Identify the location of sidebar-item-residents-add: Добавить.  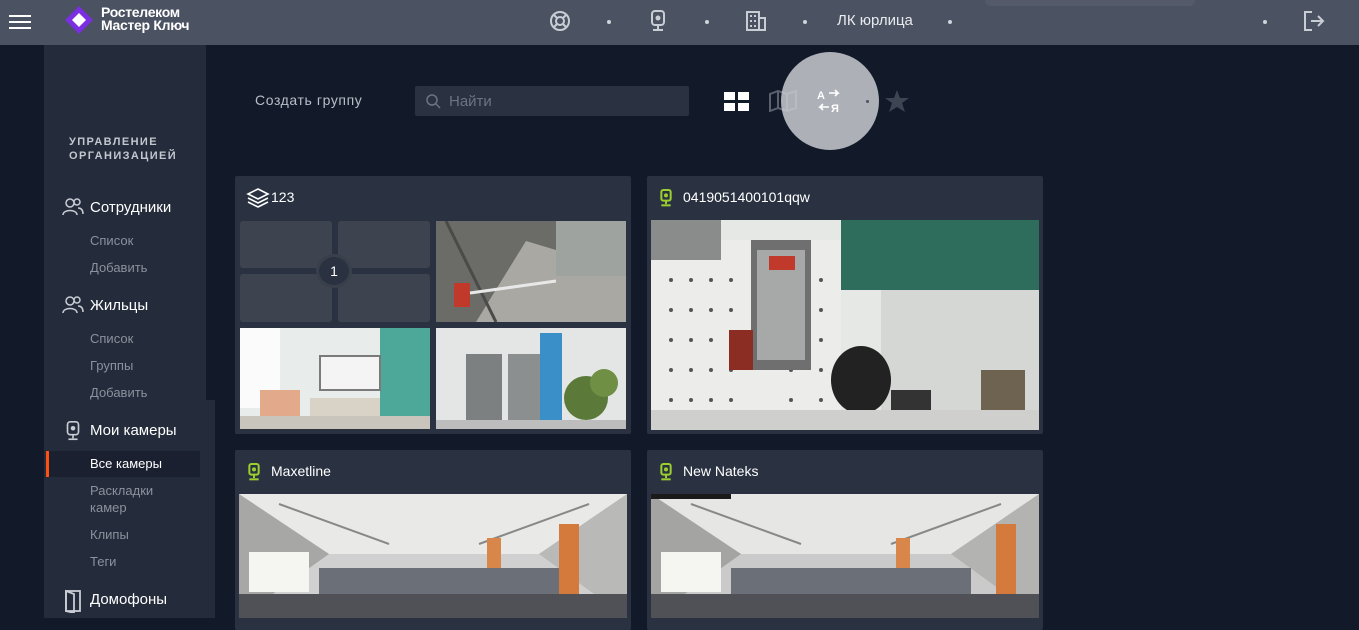
(118, 392).